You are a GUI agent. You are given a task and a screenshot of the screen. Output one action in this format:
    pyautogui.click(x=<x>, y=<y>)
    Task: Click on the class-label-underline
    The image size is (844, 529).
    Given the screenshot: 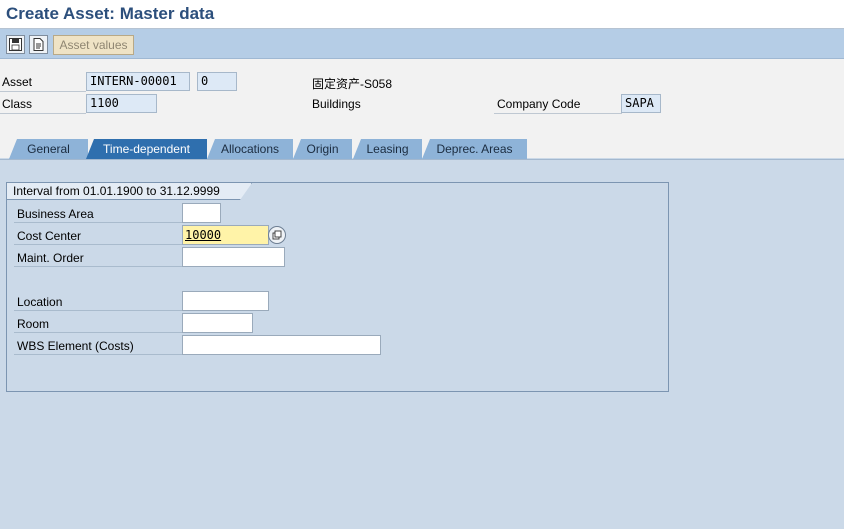 What is the action you would take?
    pyautogui.click(x=43, y=113)
    